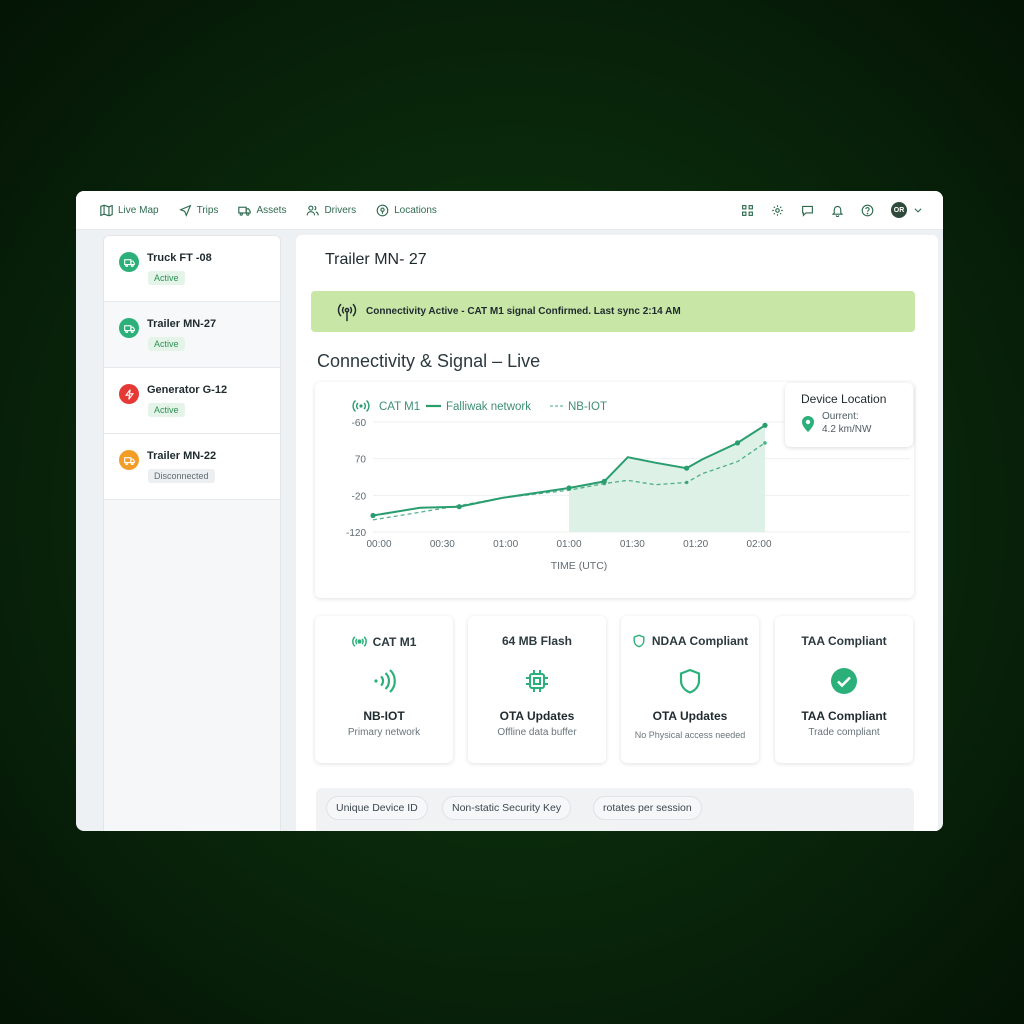  I want to click on asset-item-truck-ft-08: Truck FT -08 Active, so click(192, 269).